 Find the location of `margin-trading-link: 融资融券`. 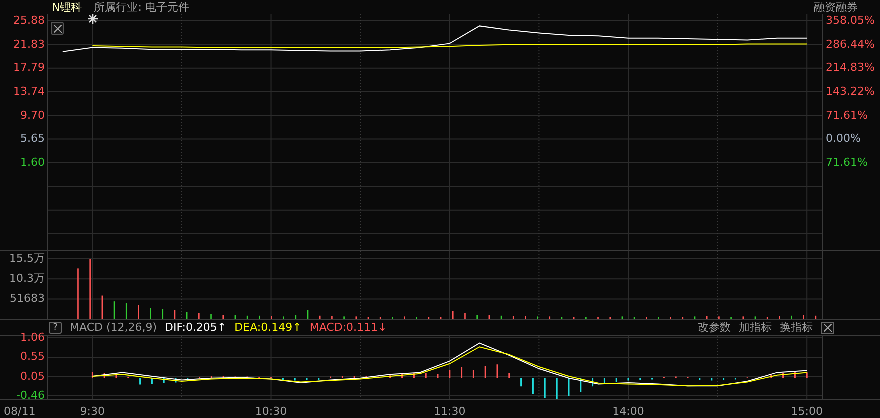

margin-trading-link: 融资融券 is located at coordinates (836, 7).